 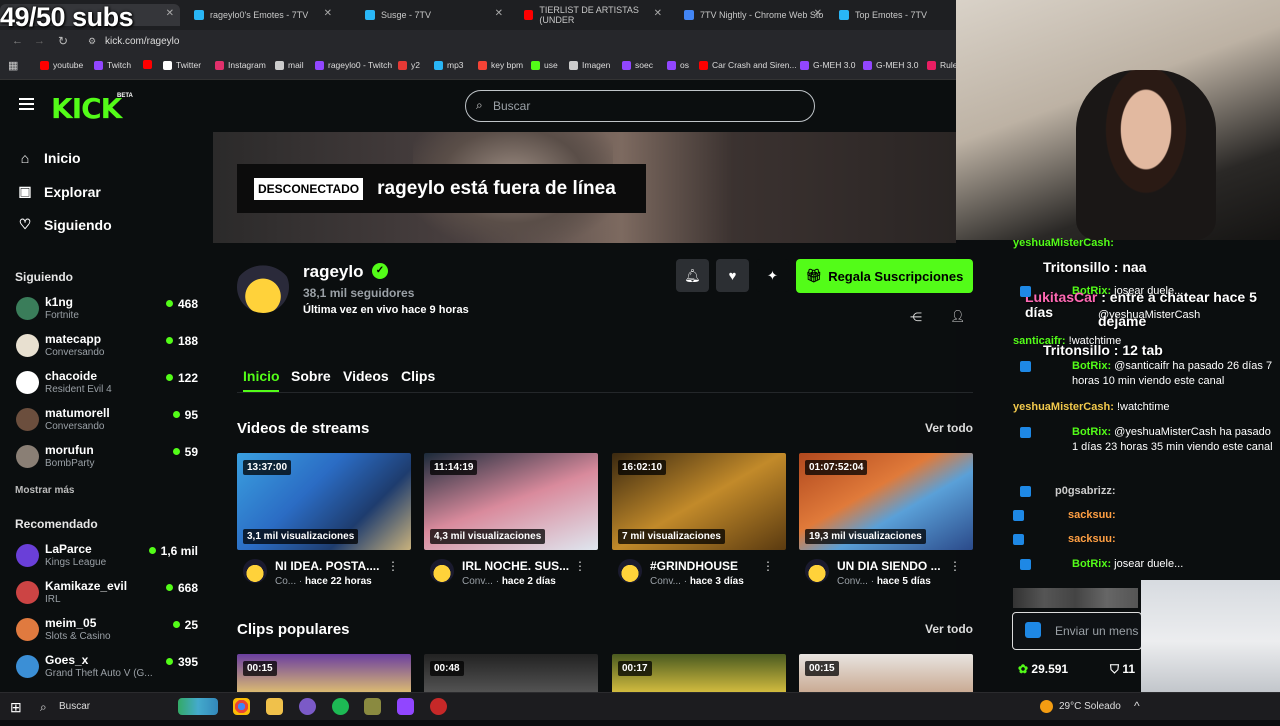 I want to click on sidebar-channel: meim_05 Slots & Casino 25, so click(x=108, y=634).